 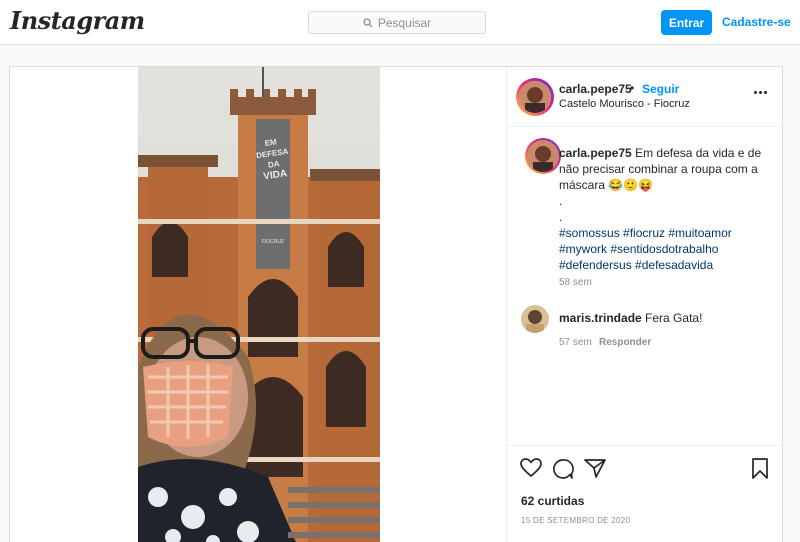 I want to click on comment: maris.trindade Fera Gata!, so click(x=630, y=318).